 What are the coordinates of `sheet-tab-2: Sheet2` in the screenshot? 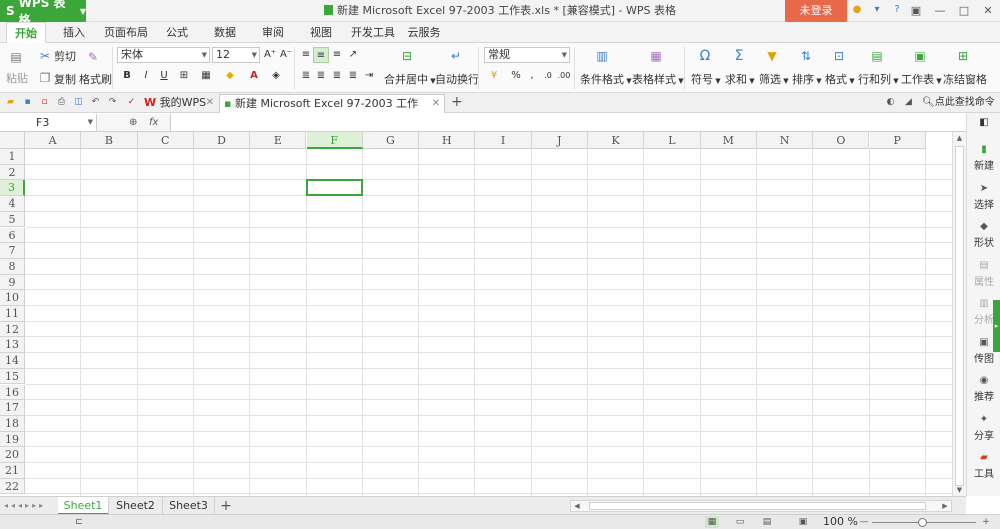 It's located at (136, 506).